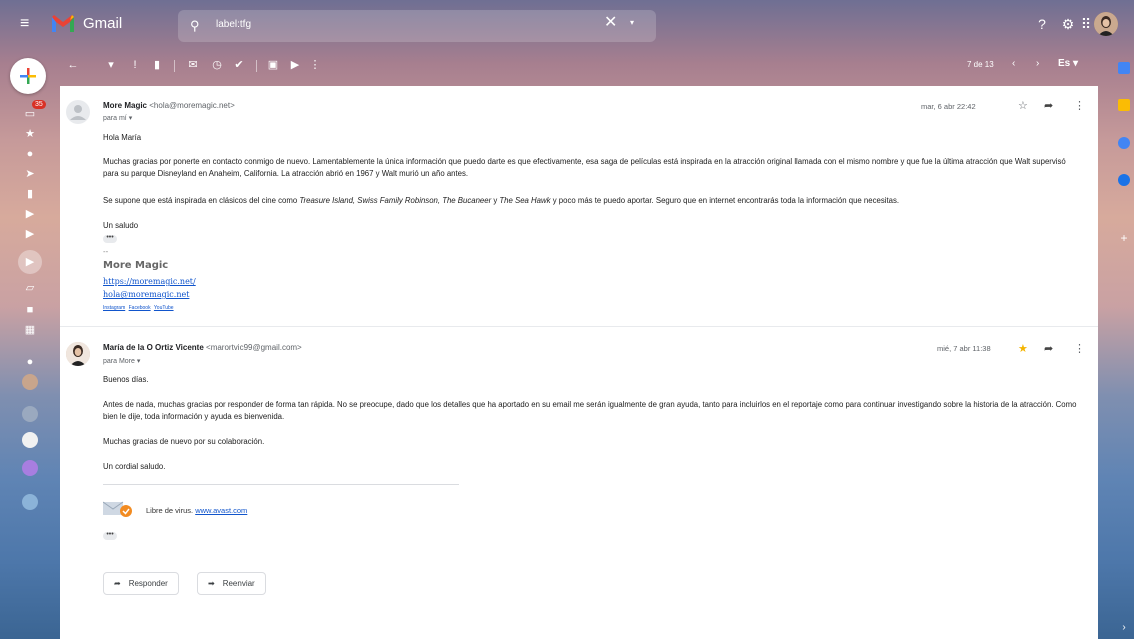 This screenshot has width=1134, height=639. Describe the element at coordinates (610, 22) in the screenshot. I see `clear-search-icon: ✕` at that location.